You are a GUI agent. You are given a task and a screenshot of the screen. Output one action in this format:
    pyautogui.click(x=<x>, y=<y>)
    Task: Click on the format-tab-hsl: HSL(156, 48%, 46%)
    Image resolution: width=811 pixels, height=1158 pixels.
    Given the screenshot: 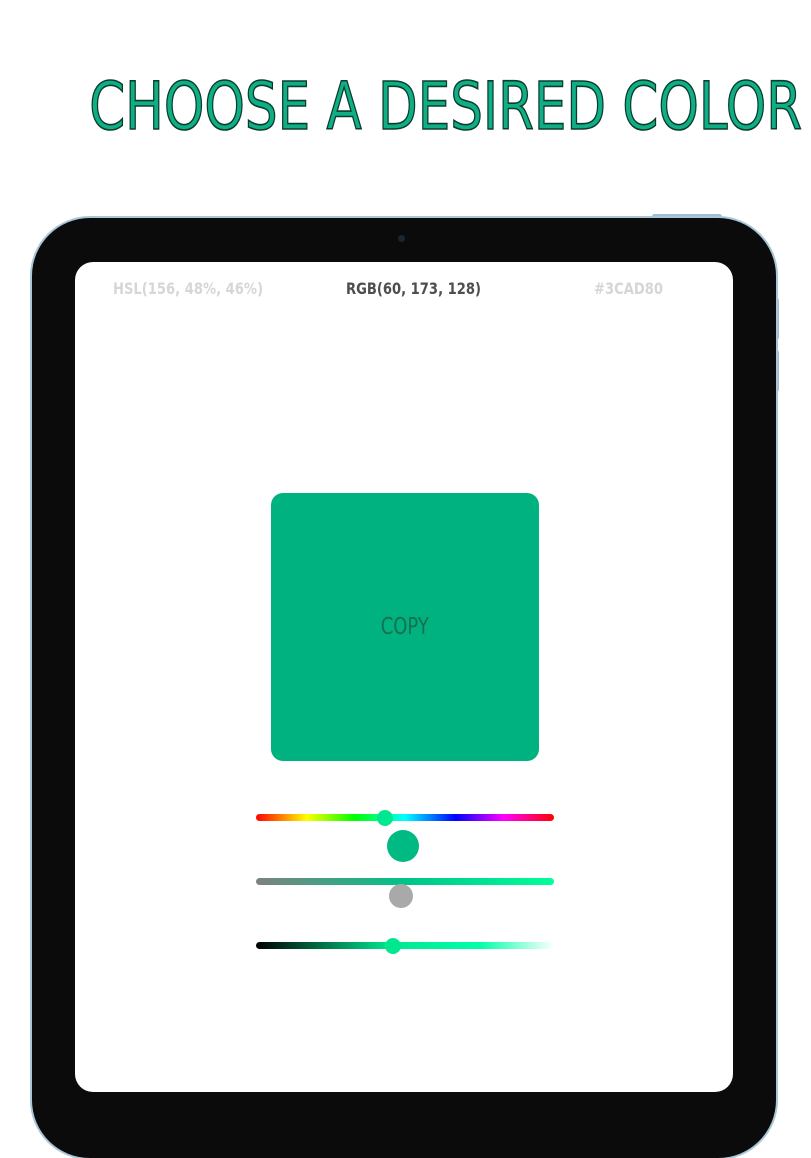 What is the action you would take?
    pyautogui.click(x=188, y=288)
    